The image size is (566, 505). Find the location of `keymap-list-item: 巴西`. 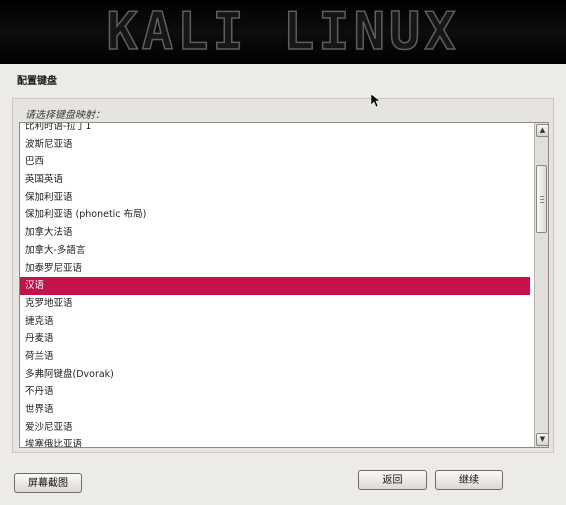

keymap-list-item: 巴西 is located at coordinates (276, 162).